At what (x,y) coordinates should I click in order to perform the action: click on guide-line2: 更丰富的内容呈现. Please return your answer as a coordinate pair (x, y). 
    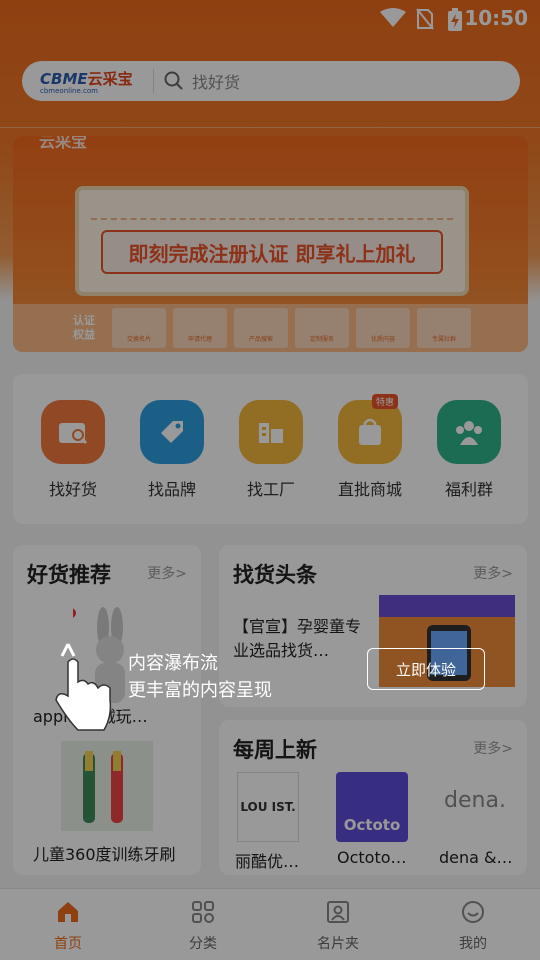
    Looking at the image, I should click on (200, 690).